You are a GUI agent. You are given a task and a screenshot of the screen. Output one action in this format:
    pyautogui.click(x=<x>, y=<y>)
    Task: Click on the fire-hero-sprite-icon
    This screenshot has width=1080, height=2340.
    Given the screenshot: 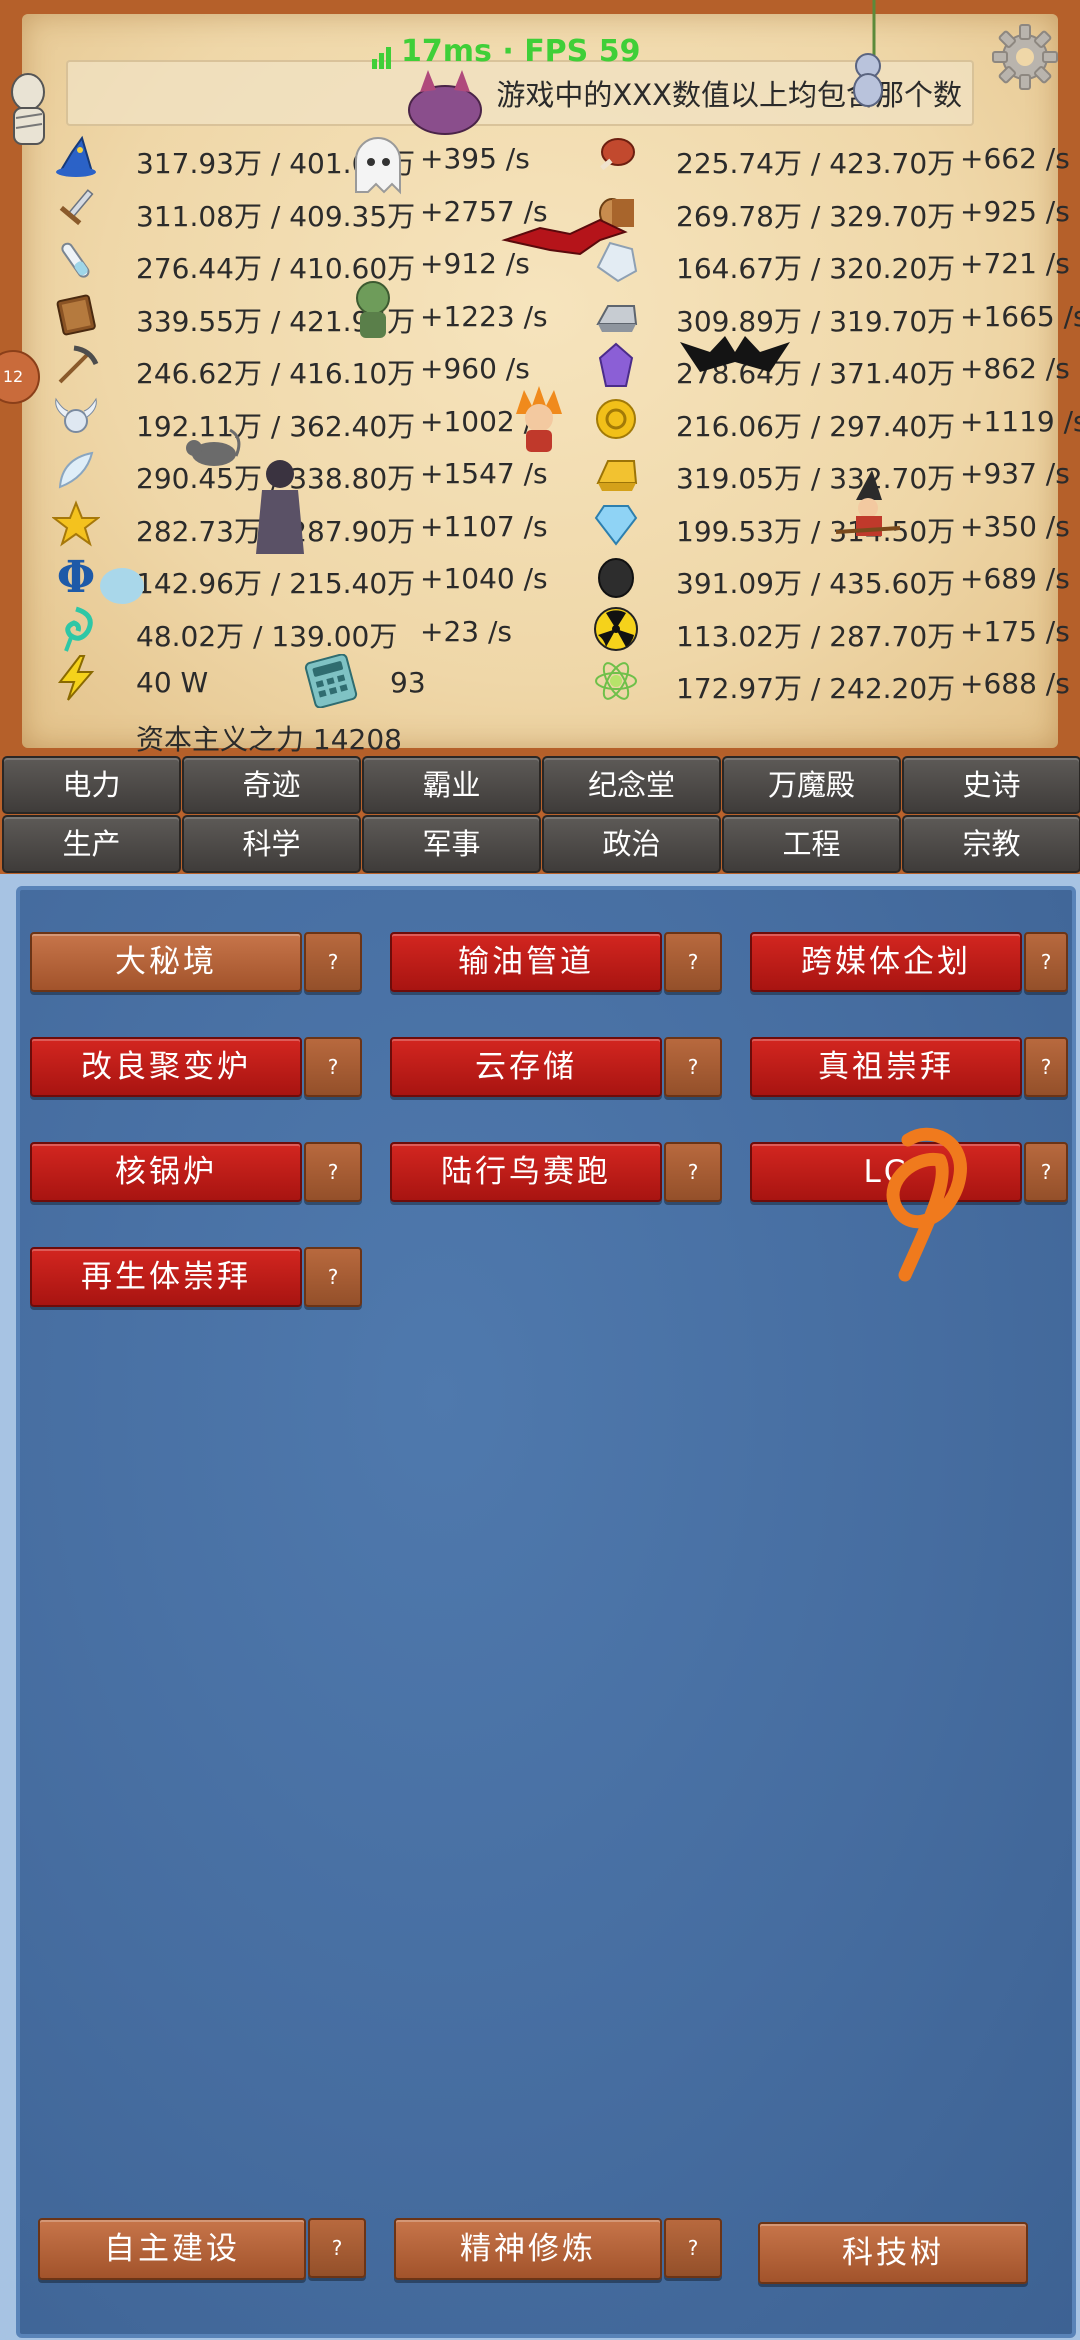 What is the action you would take?
    pyautogui.click(x=539, y=419)
    